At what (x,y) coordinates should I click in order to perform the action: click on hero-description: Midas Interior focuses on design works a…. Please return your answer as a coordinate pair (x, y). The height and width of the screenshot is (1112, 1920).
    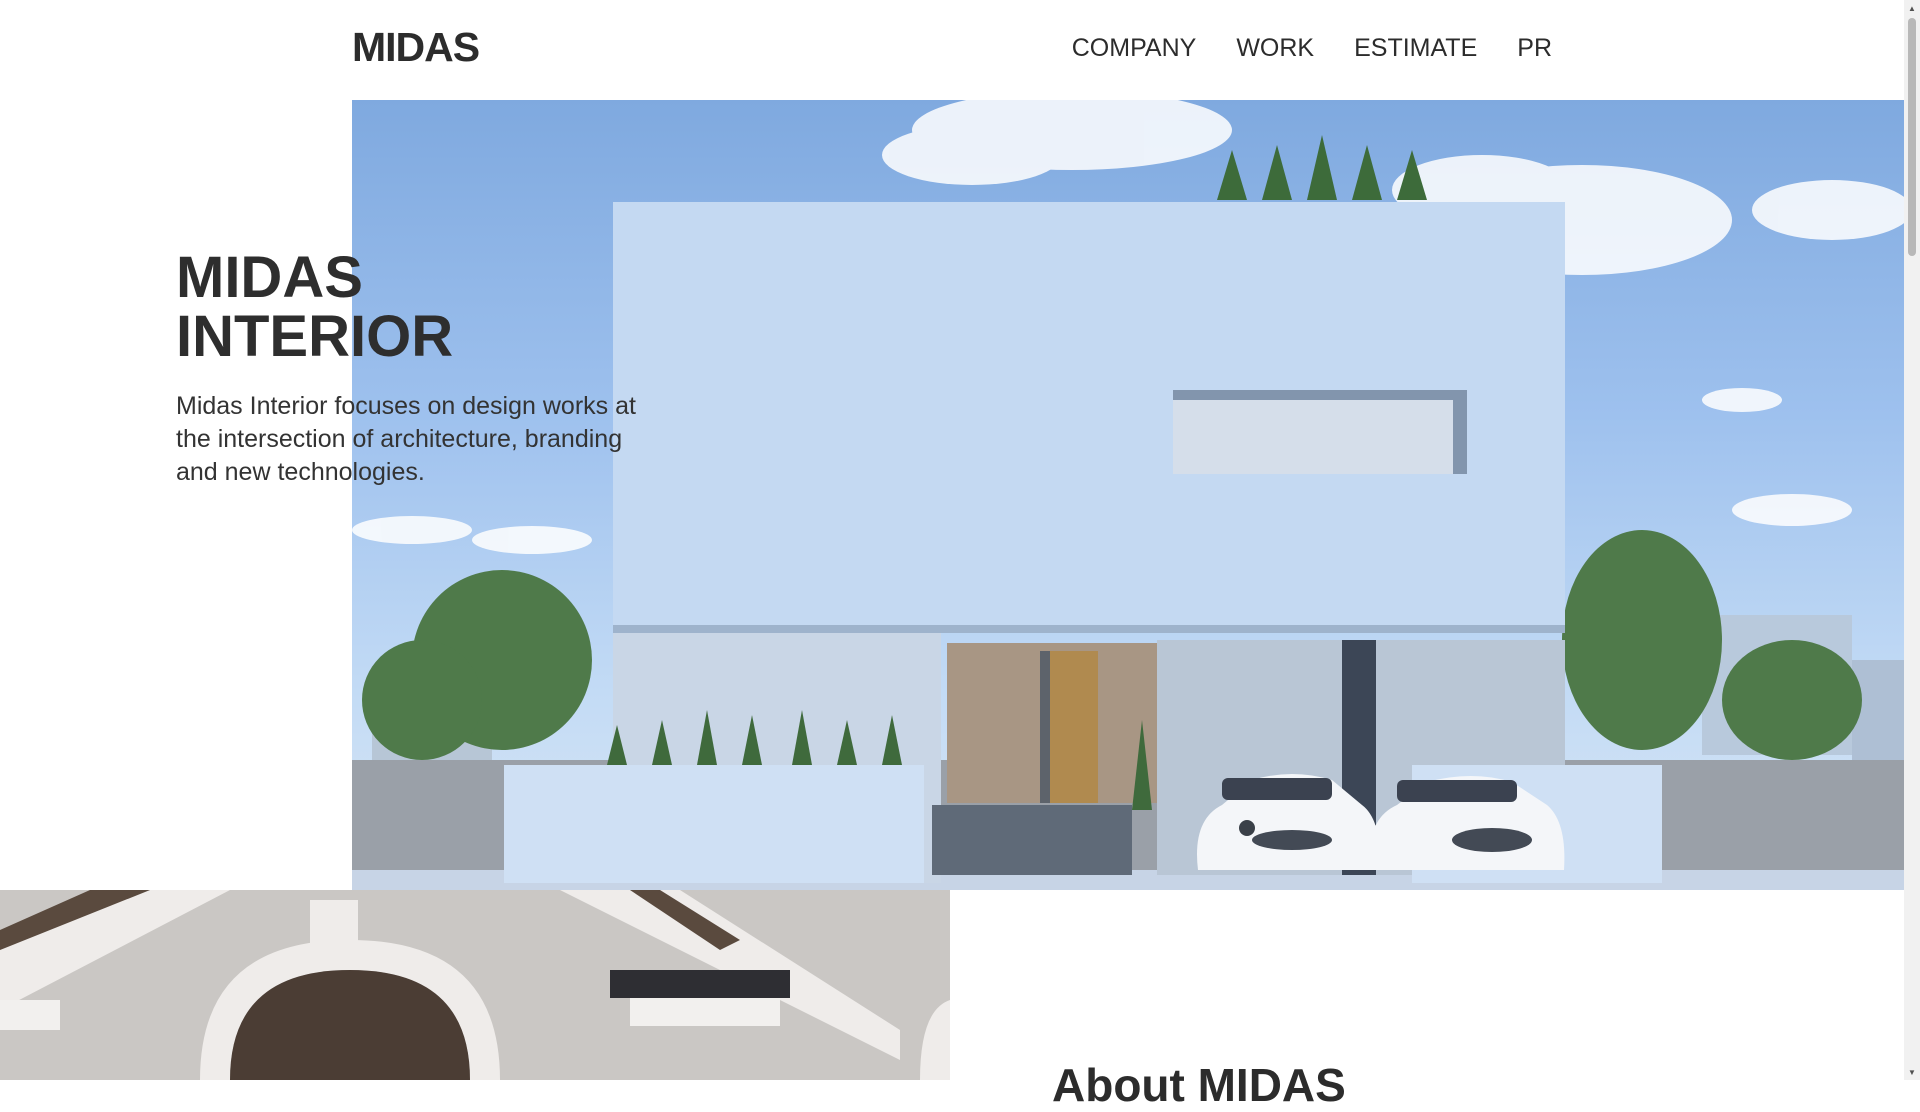
    Looking at the image, I should click on (406, 439).